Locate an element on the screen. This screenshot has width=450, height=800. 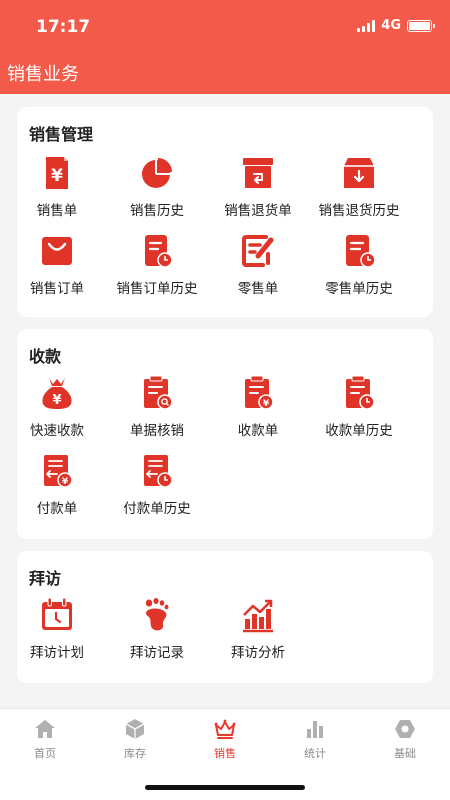
sales-return-history-item: 销售退货历史 is located at coordinates (359, 186).